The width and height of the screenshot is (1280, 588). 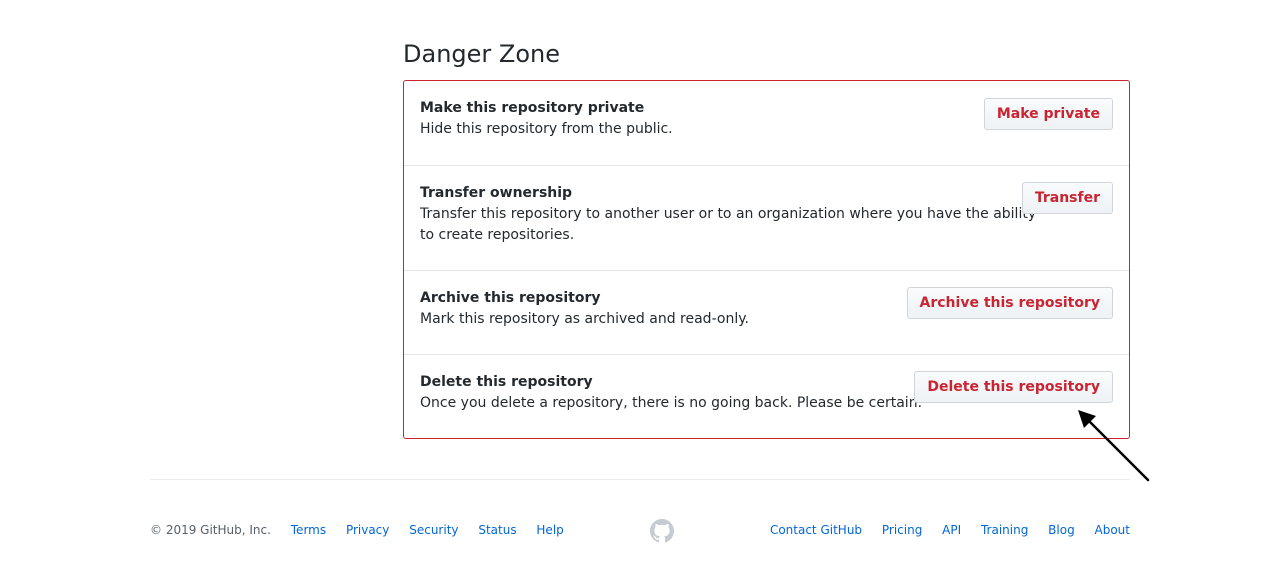 I want to click on footer-link-contact: Contact GitHub, so click(x=816, y=530).